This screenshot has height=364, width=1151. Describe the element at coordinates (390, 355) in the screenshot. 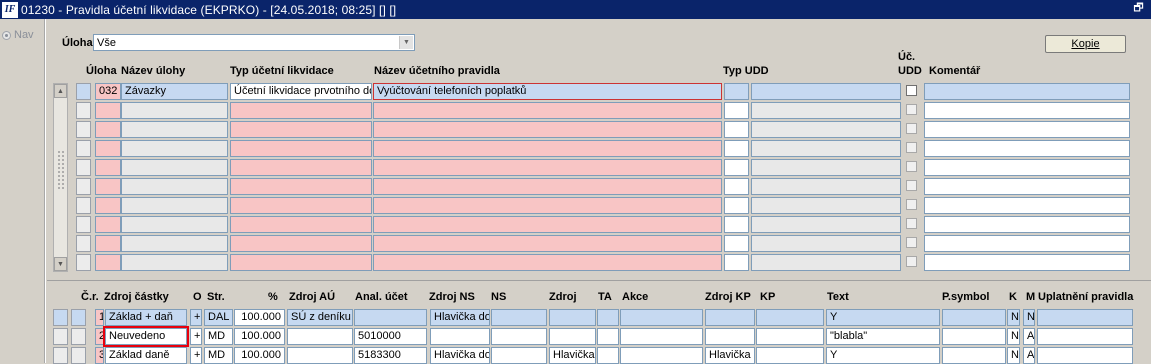

I see `table-cell-anal-ucet: 5183300` at that location.